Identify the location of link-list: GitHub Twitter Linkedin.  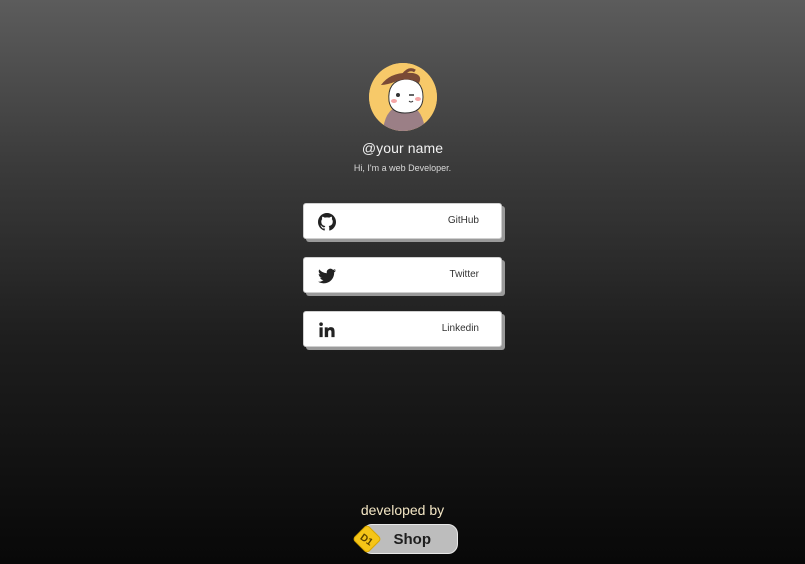
(403, 284).